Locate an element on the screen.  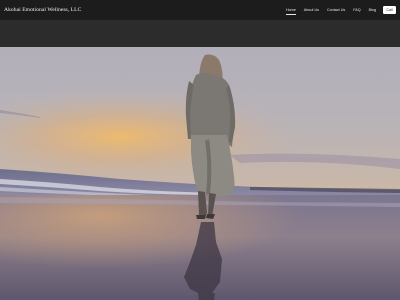
call-button: Call is located at coordinates (389, 10).